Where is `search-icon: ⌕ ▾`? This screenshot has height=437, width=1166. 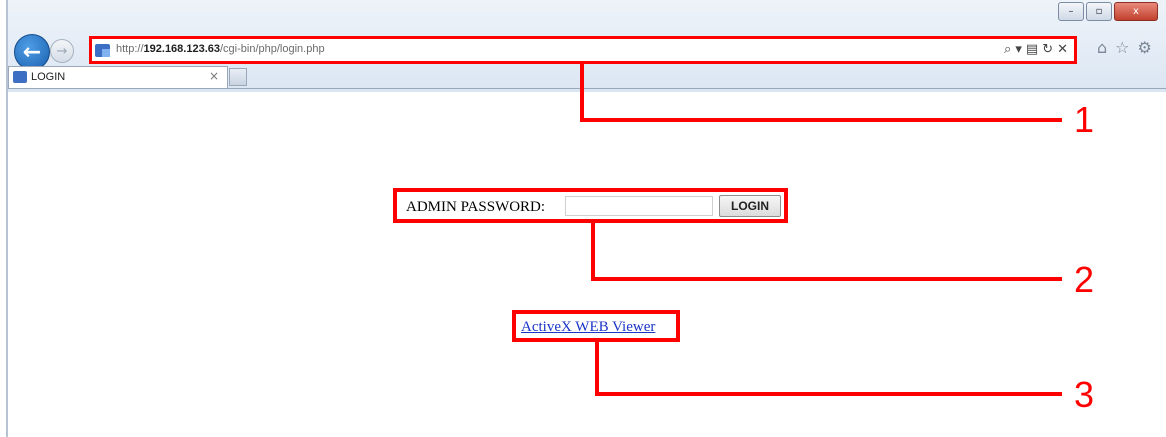 search-icon: ⌕ ▾ is located at coordinates (1013, 49).